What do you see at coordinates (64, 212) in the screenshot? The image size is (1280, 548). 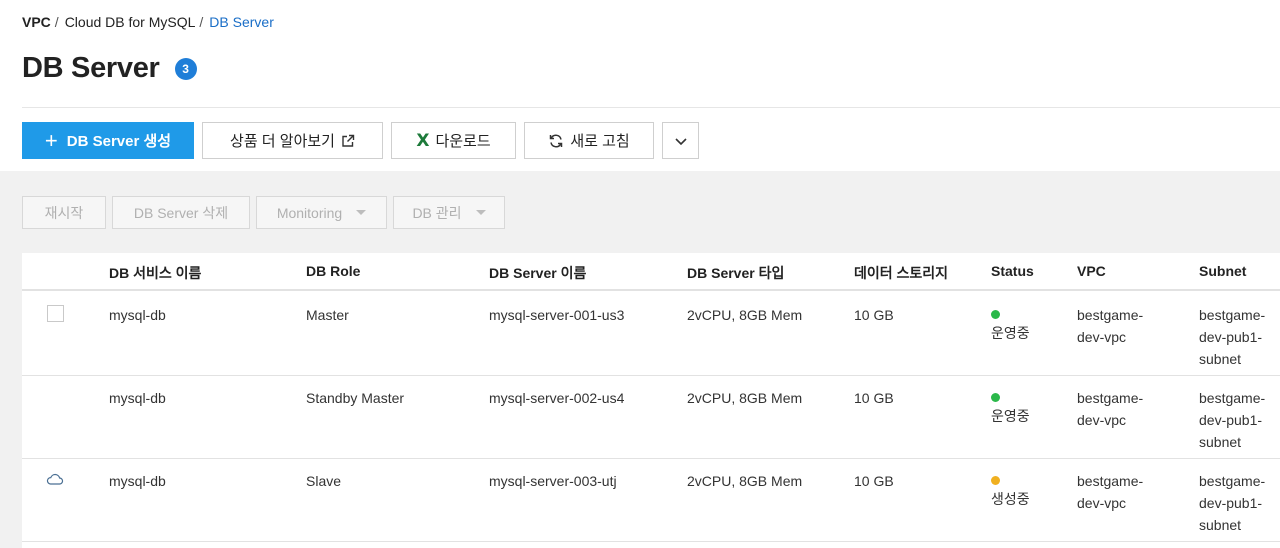 I see `restart-button: 재시작` at bounding box center [64, 212].